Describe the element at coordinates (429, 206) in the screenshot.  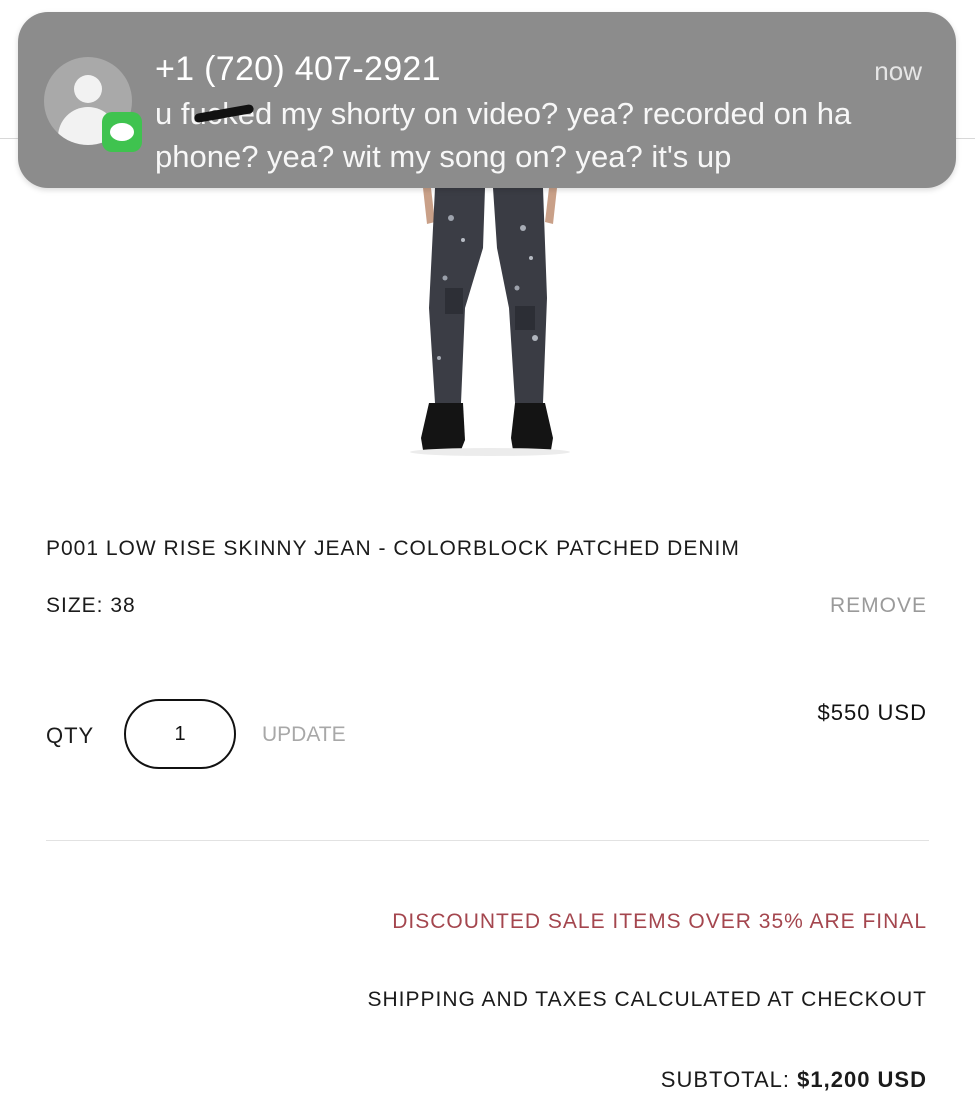
I see `left-hand` at that location.